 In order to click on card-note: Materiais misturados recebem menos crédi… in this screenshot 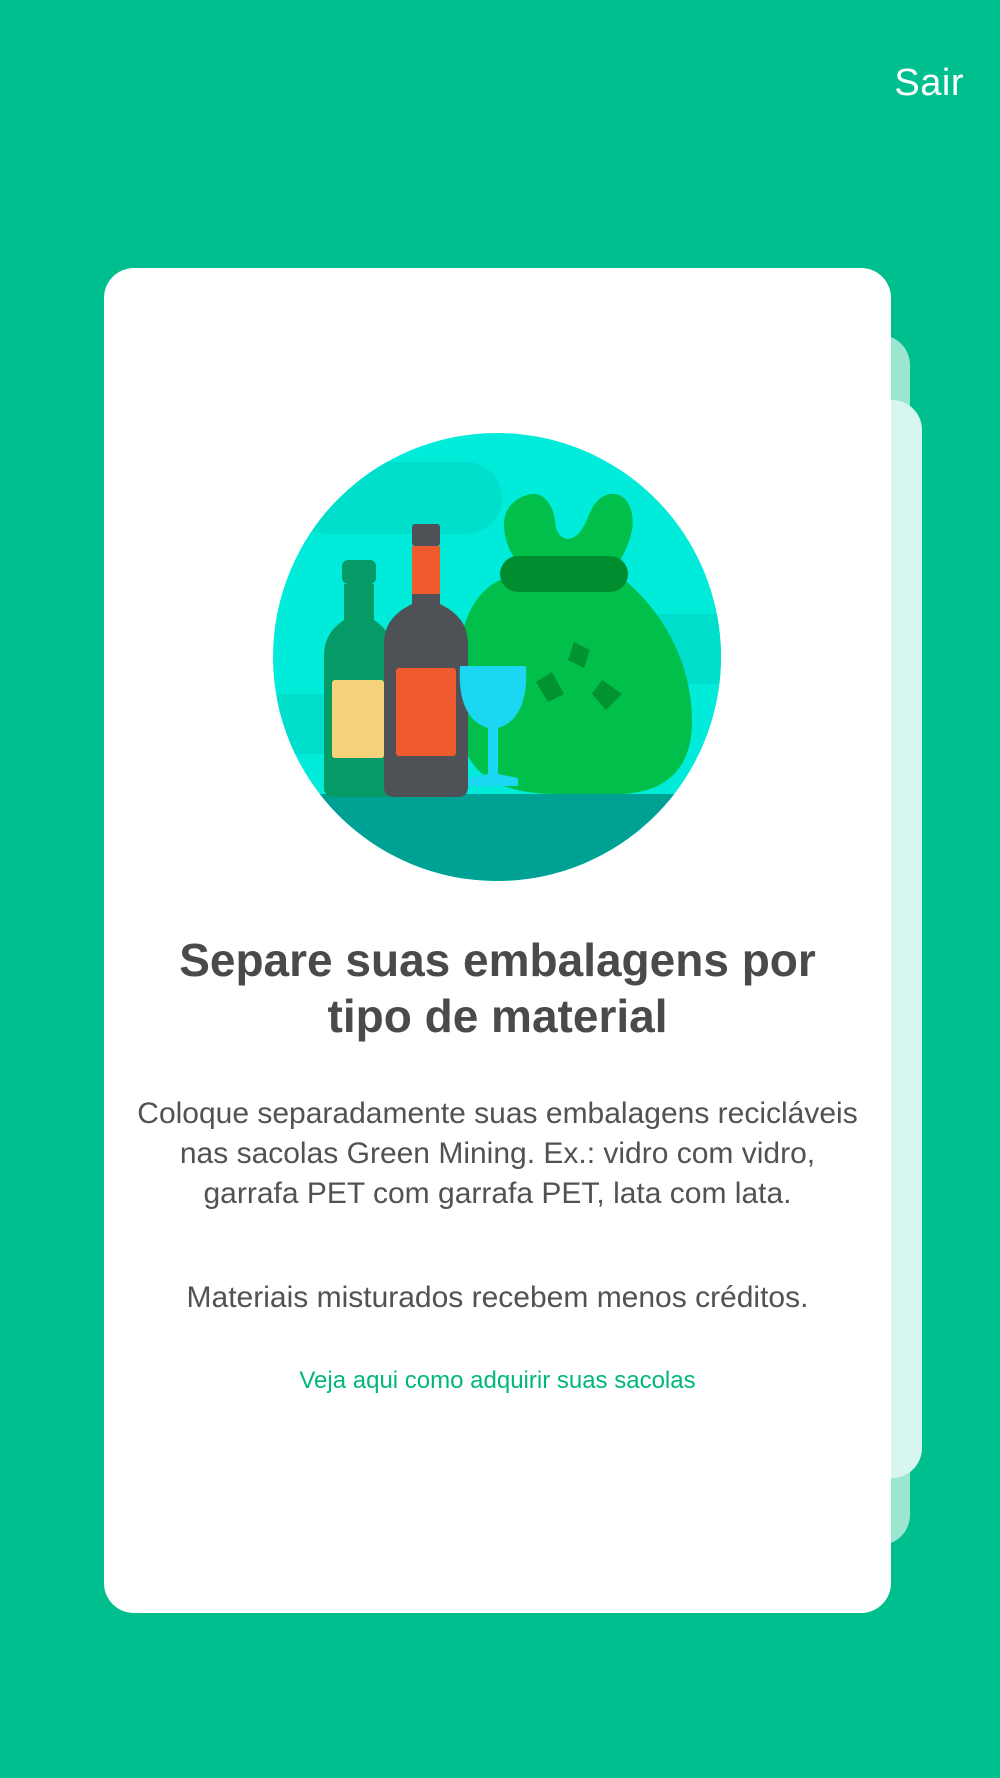, I will do `click(497, 1297)`.